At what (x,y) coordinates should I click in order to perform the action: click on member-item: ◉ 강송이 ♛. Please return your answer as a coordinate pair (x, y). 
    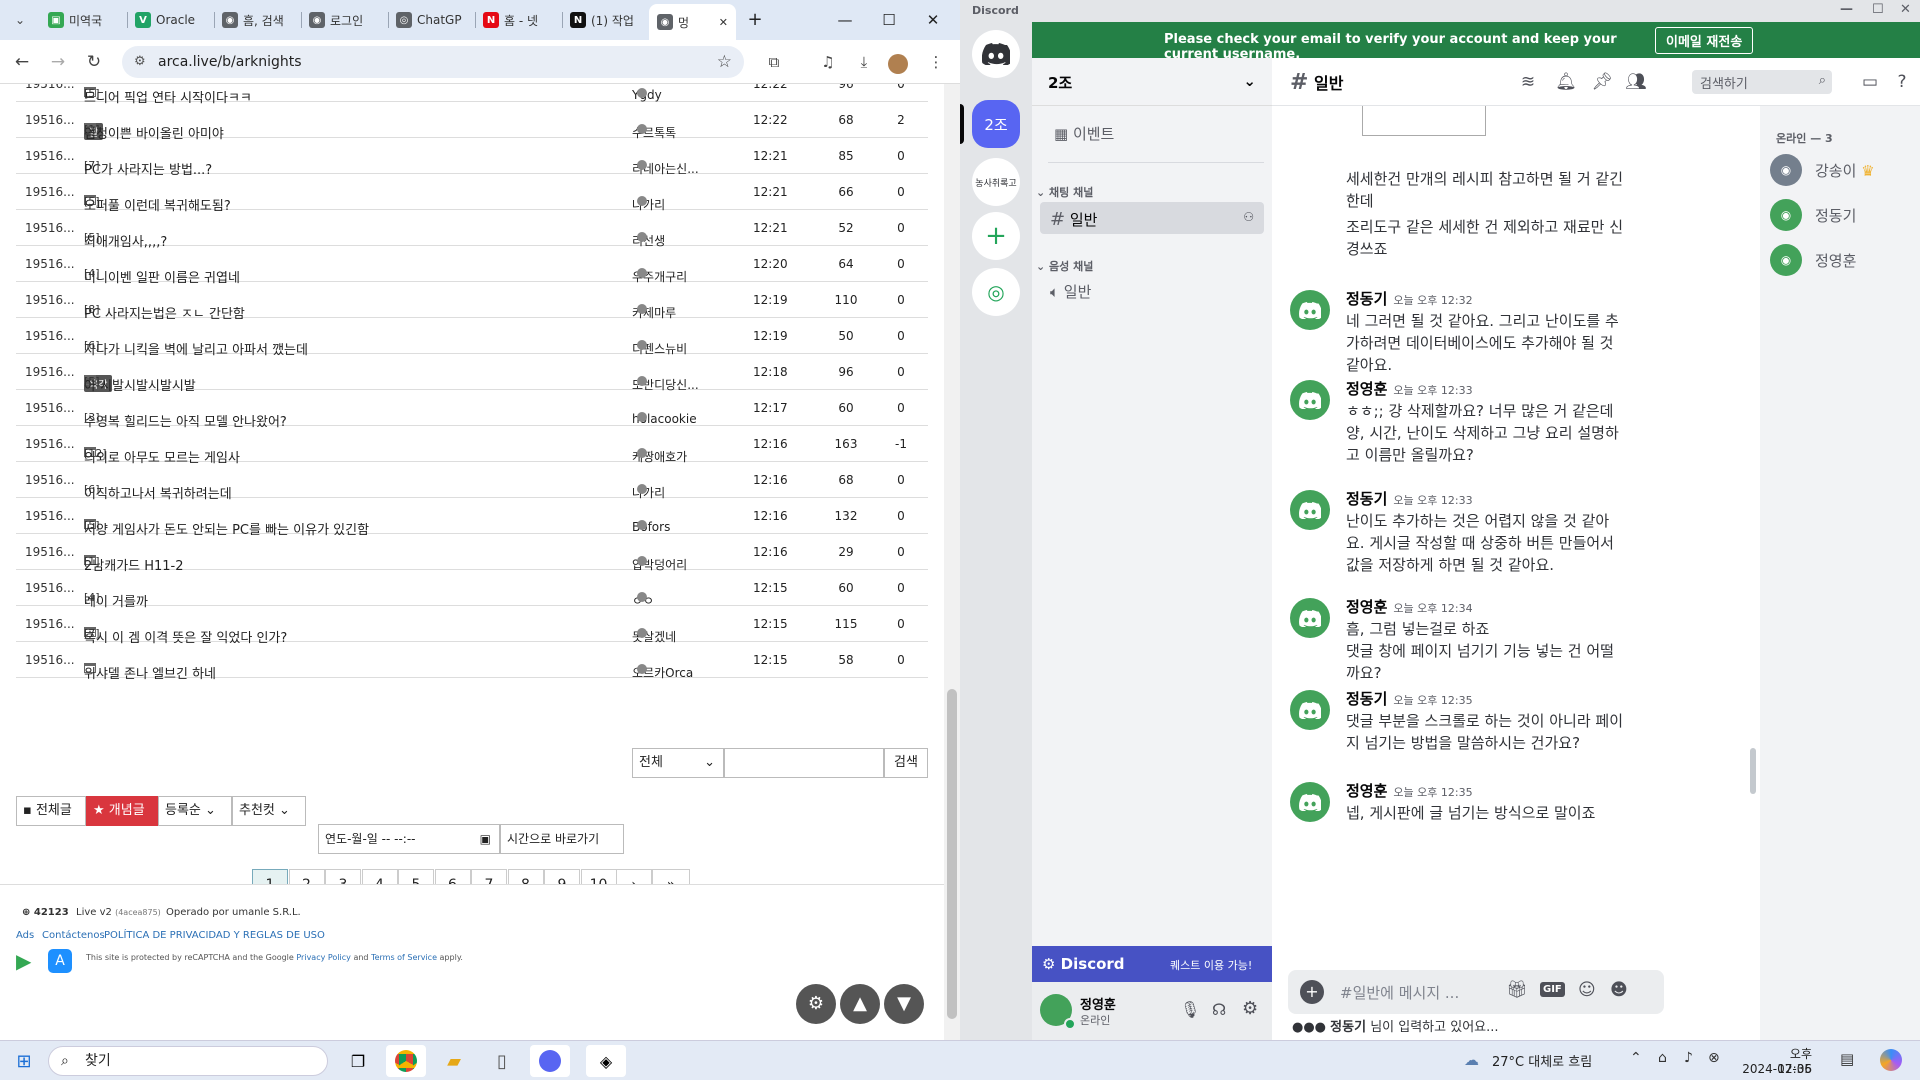
    Looking at the image, I should click on (1845, 171).